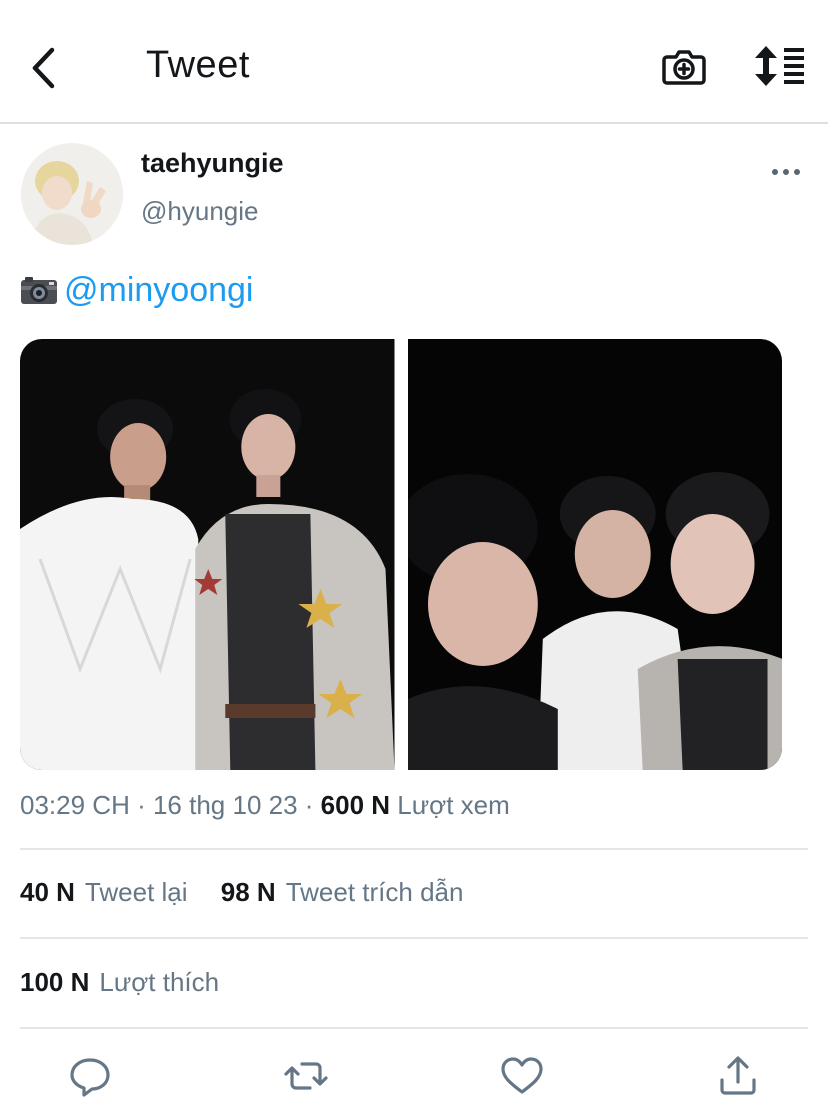 This screenshot has height=1120, width=828. What do you see at coordinates (453, 805) in the screenshot?
I see `views-label: Lượt xem` at bounding box center [453, 805].